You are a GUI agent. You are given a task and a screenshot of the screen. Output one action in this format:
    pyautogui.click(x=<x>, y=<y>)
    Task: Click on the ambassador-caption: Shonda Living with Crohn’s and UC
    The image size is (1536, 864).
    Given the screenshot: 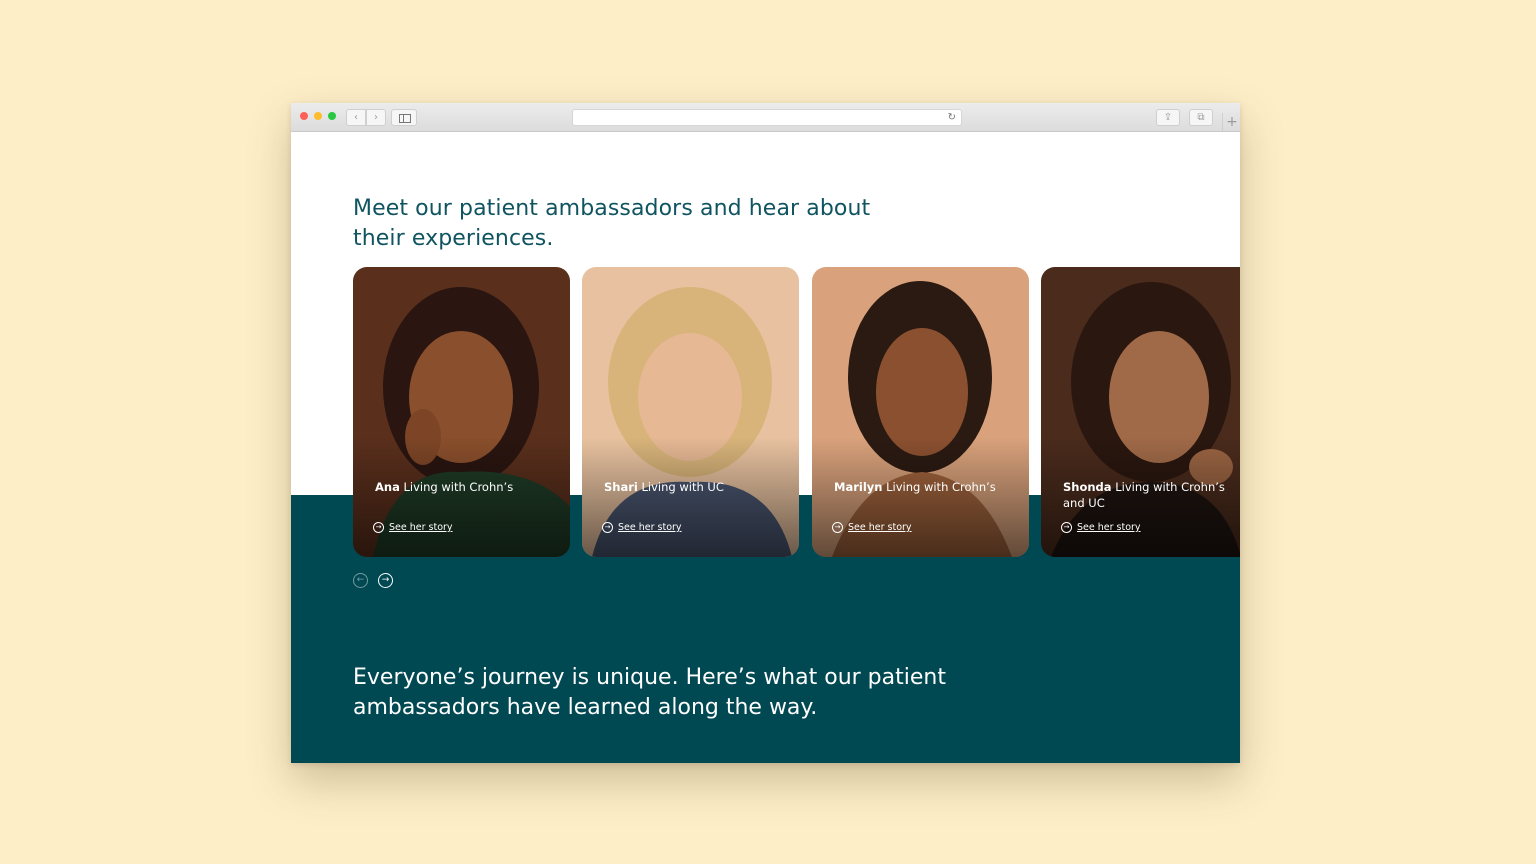 What is the action you would take?
    pyautogui.click(x=1151, y=495)
    